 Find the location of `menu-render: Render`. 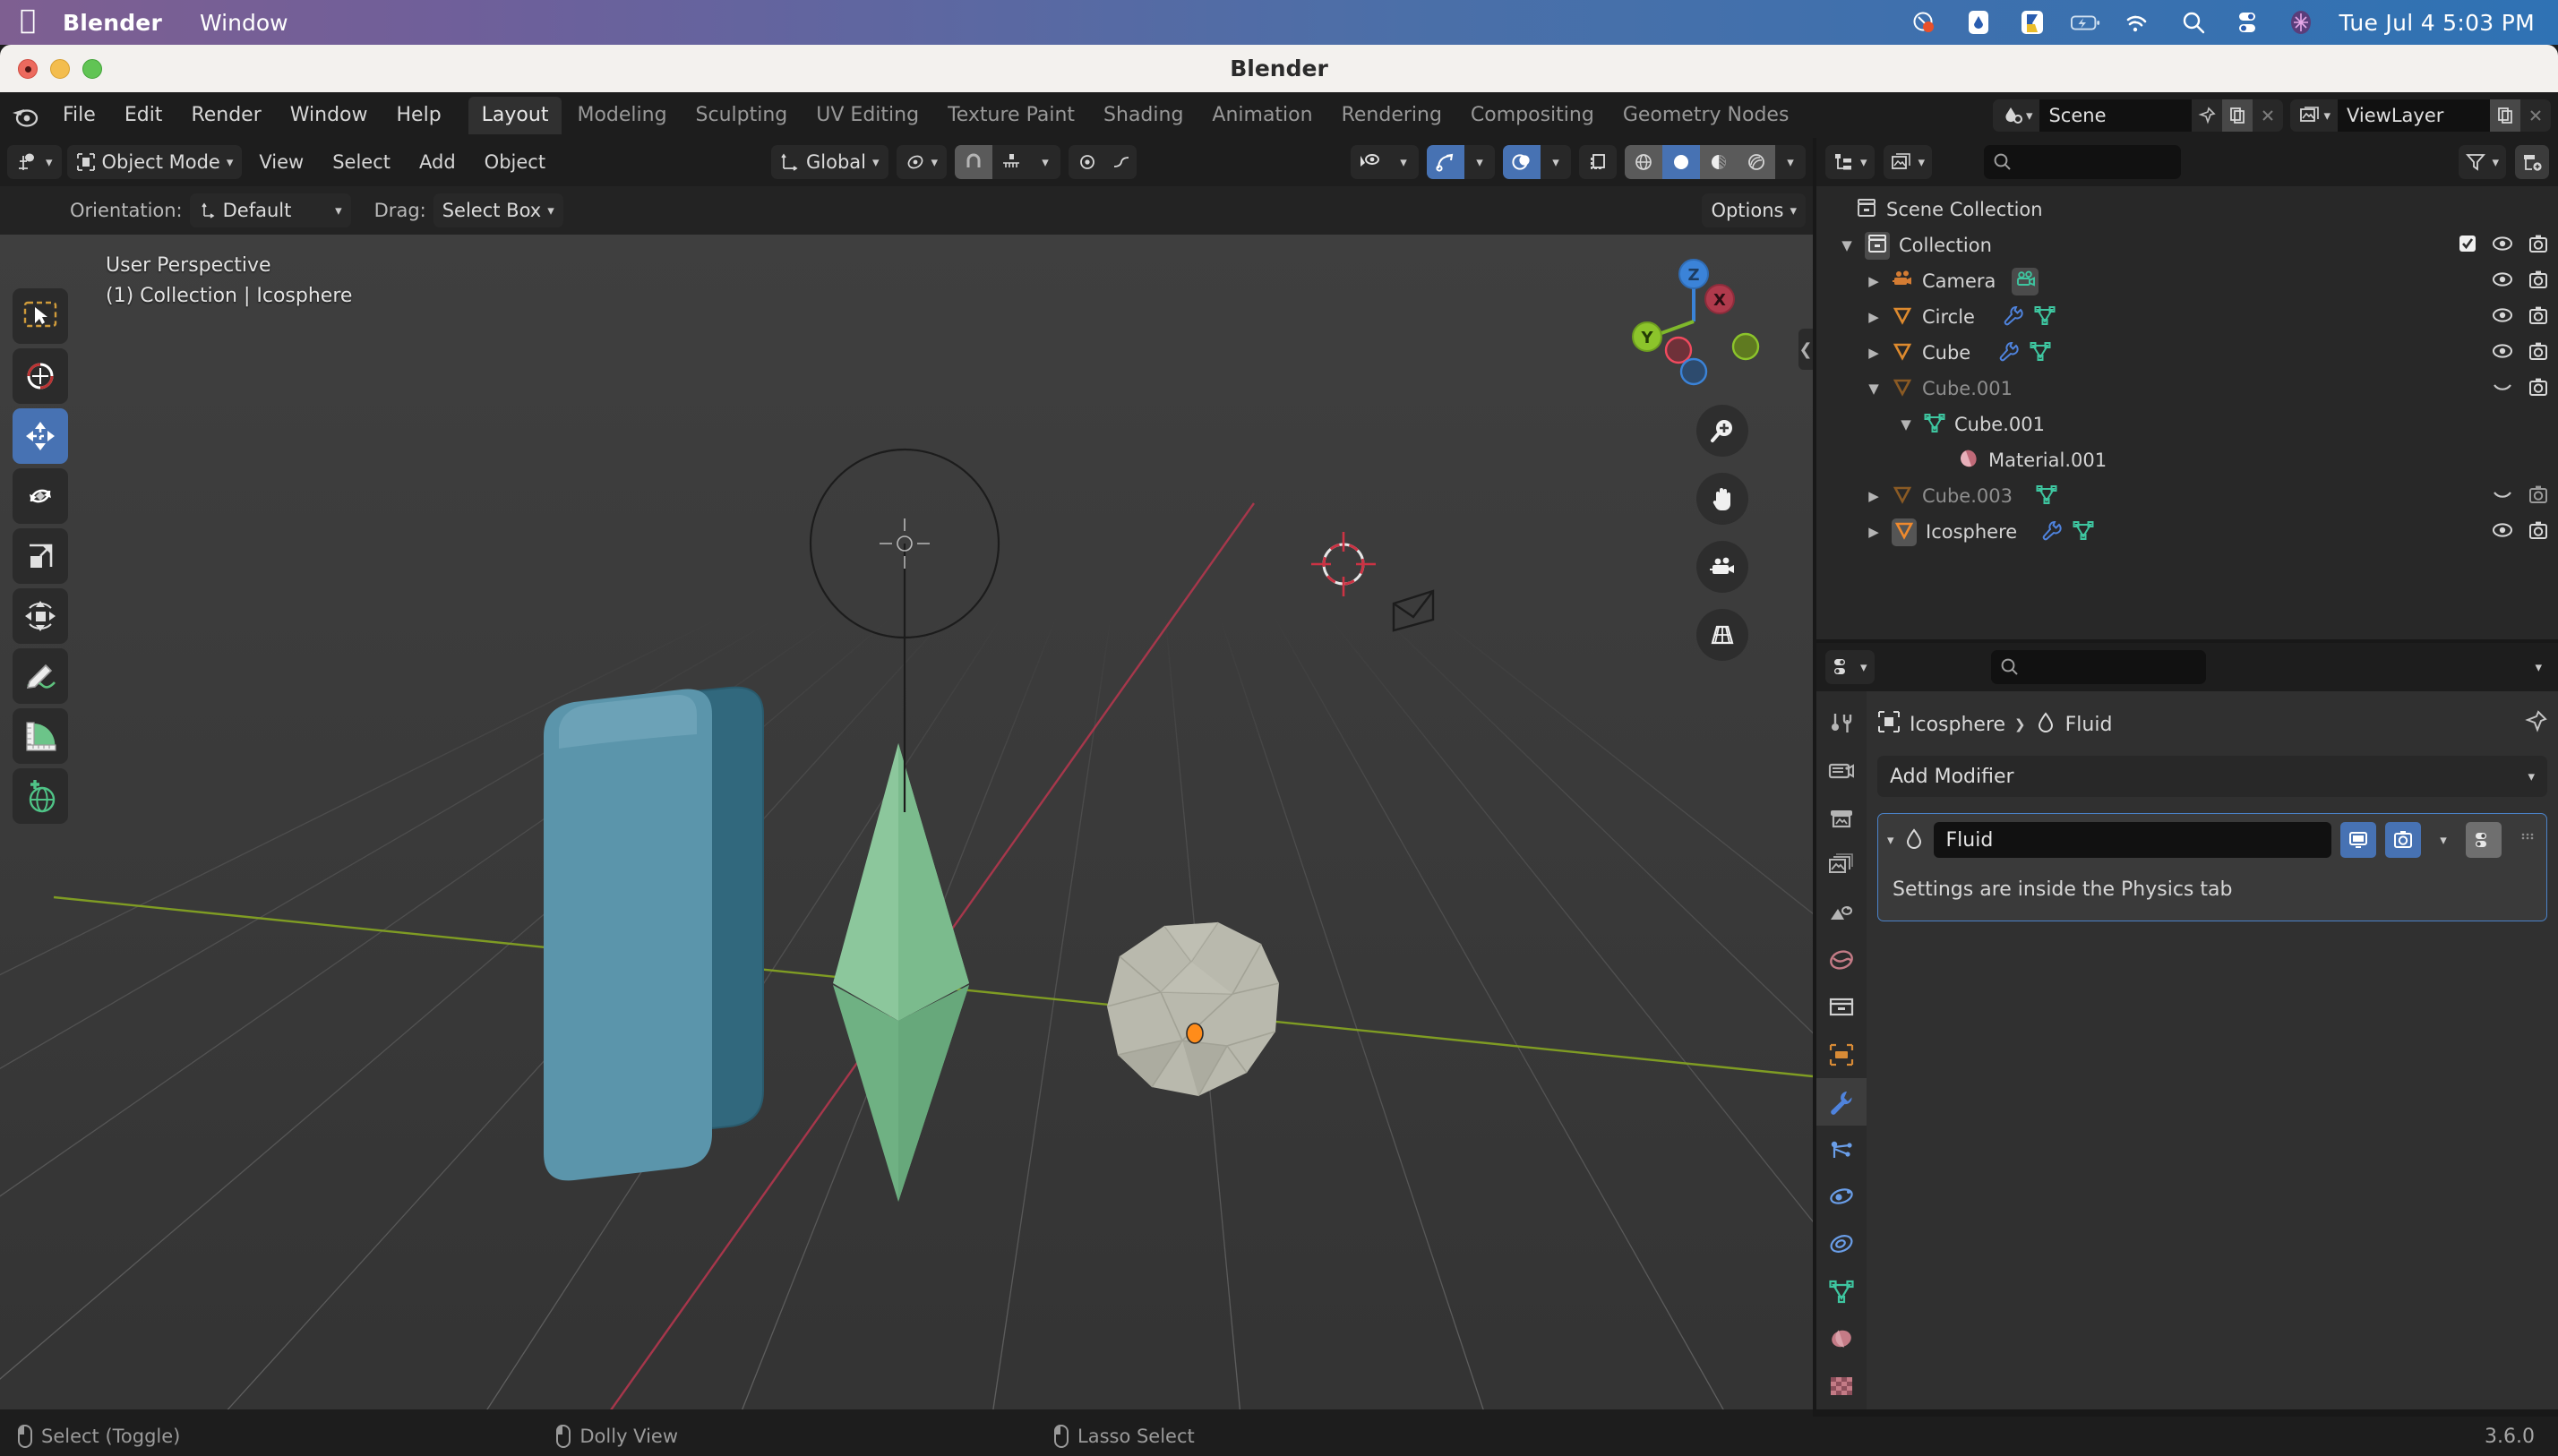

menu-render: Render is located at coordinates (225, 115).